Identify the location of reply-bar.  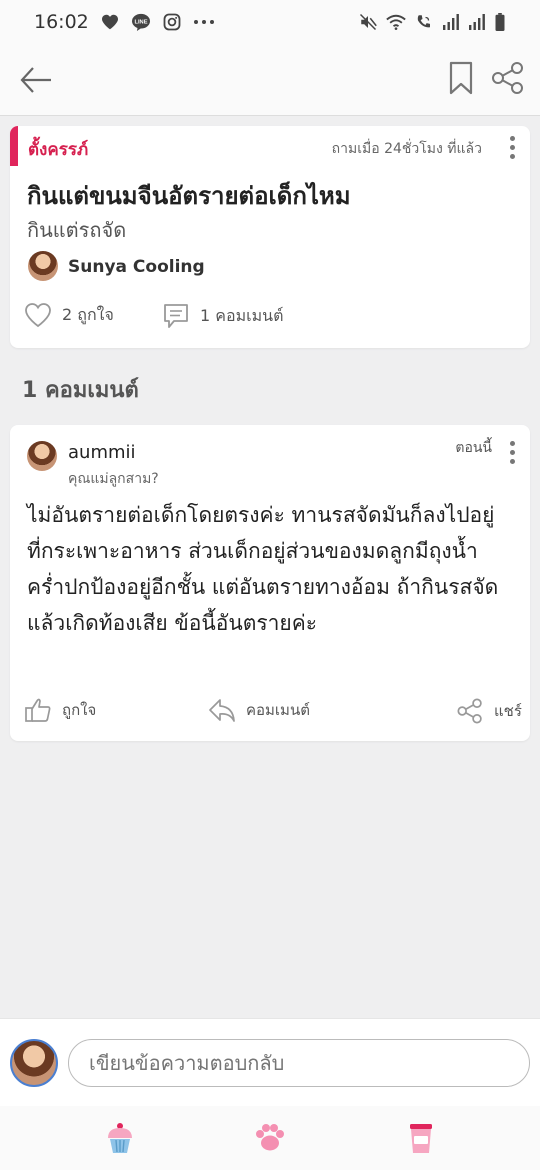
(270, 1062).